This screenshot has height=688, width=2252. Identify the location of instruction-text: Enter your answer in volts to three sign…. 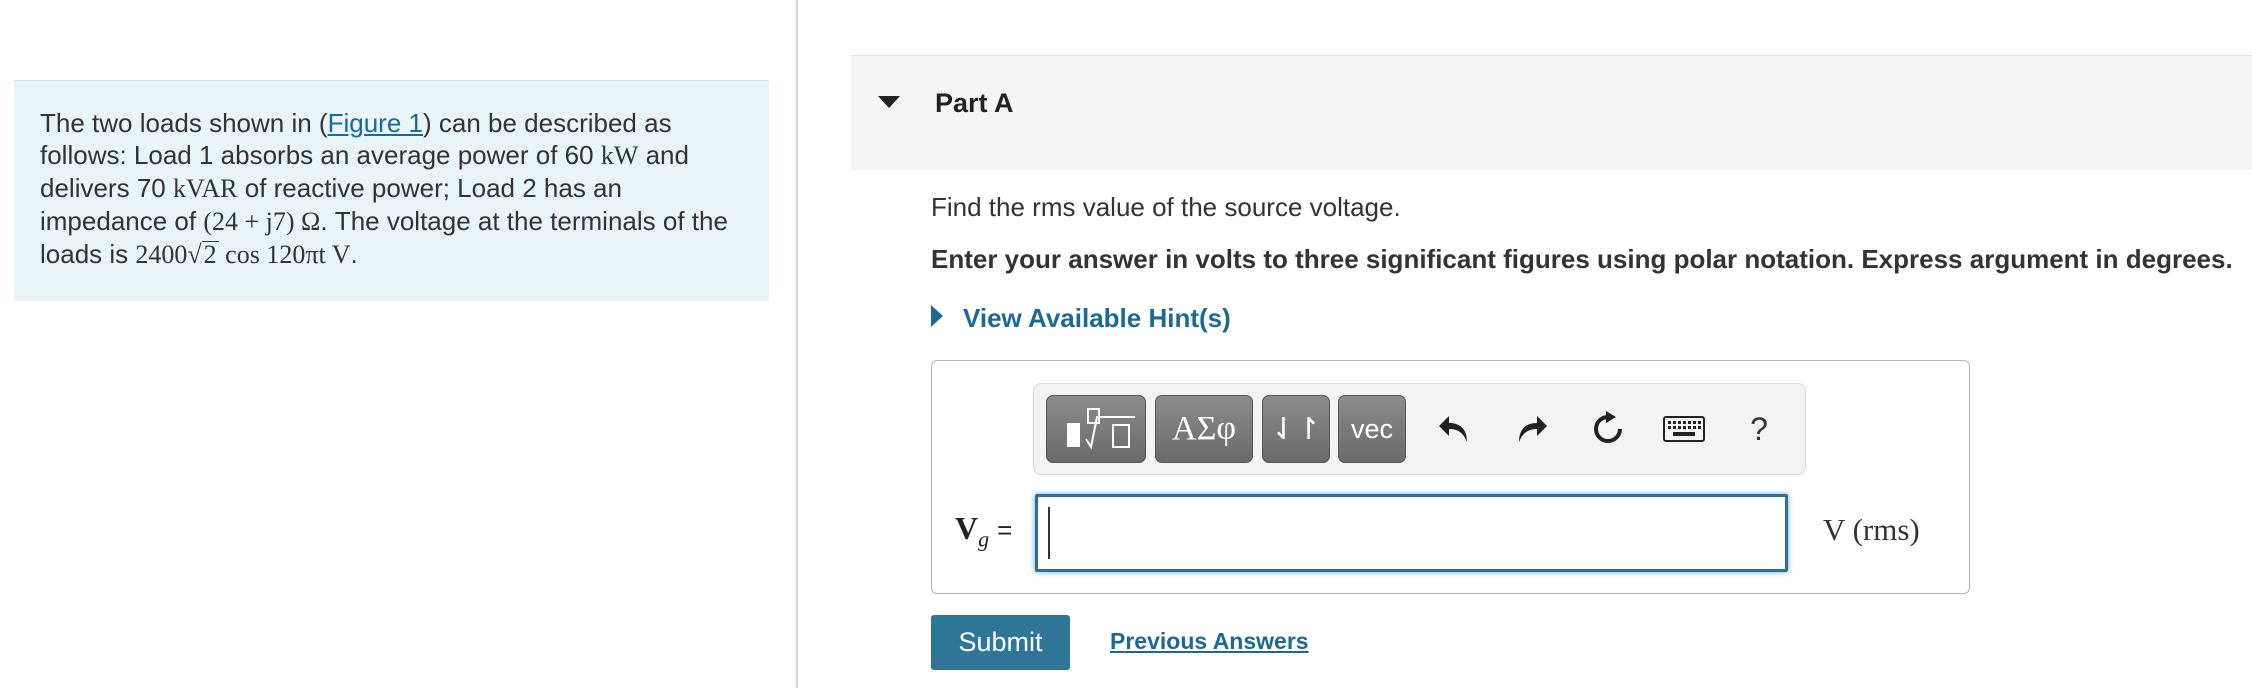
(1582, 259).